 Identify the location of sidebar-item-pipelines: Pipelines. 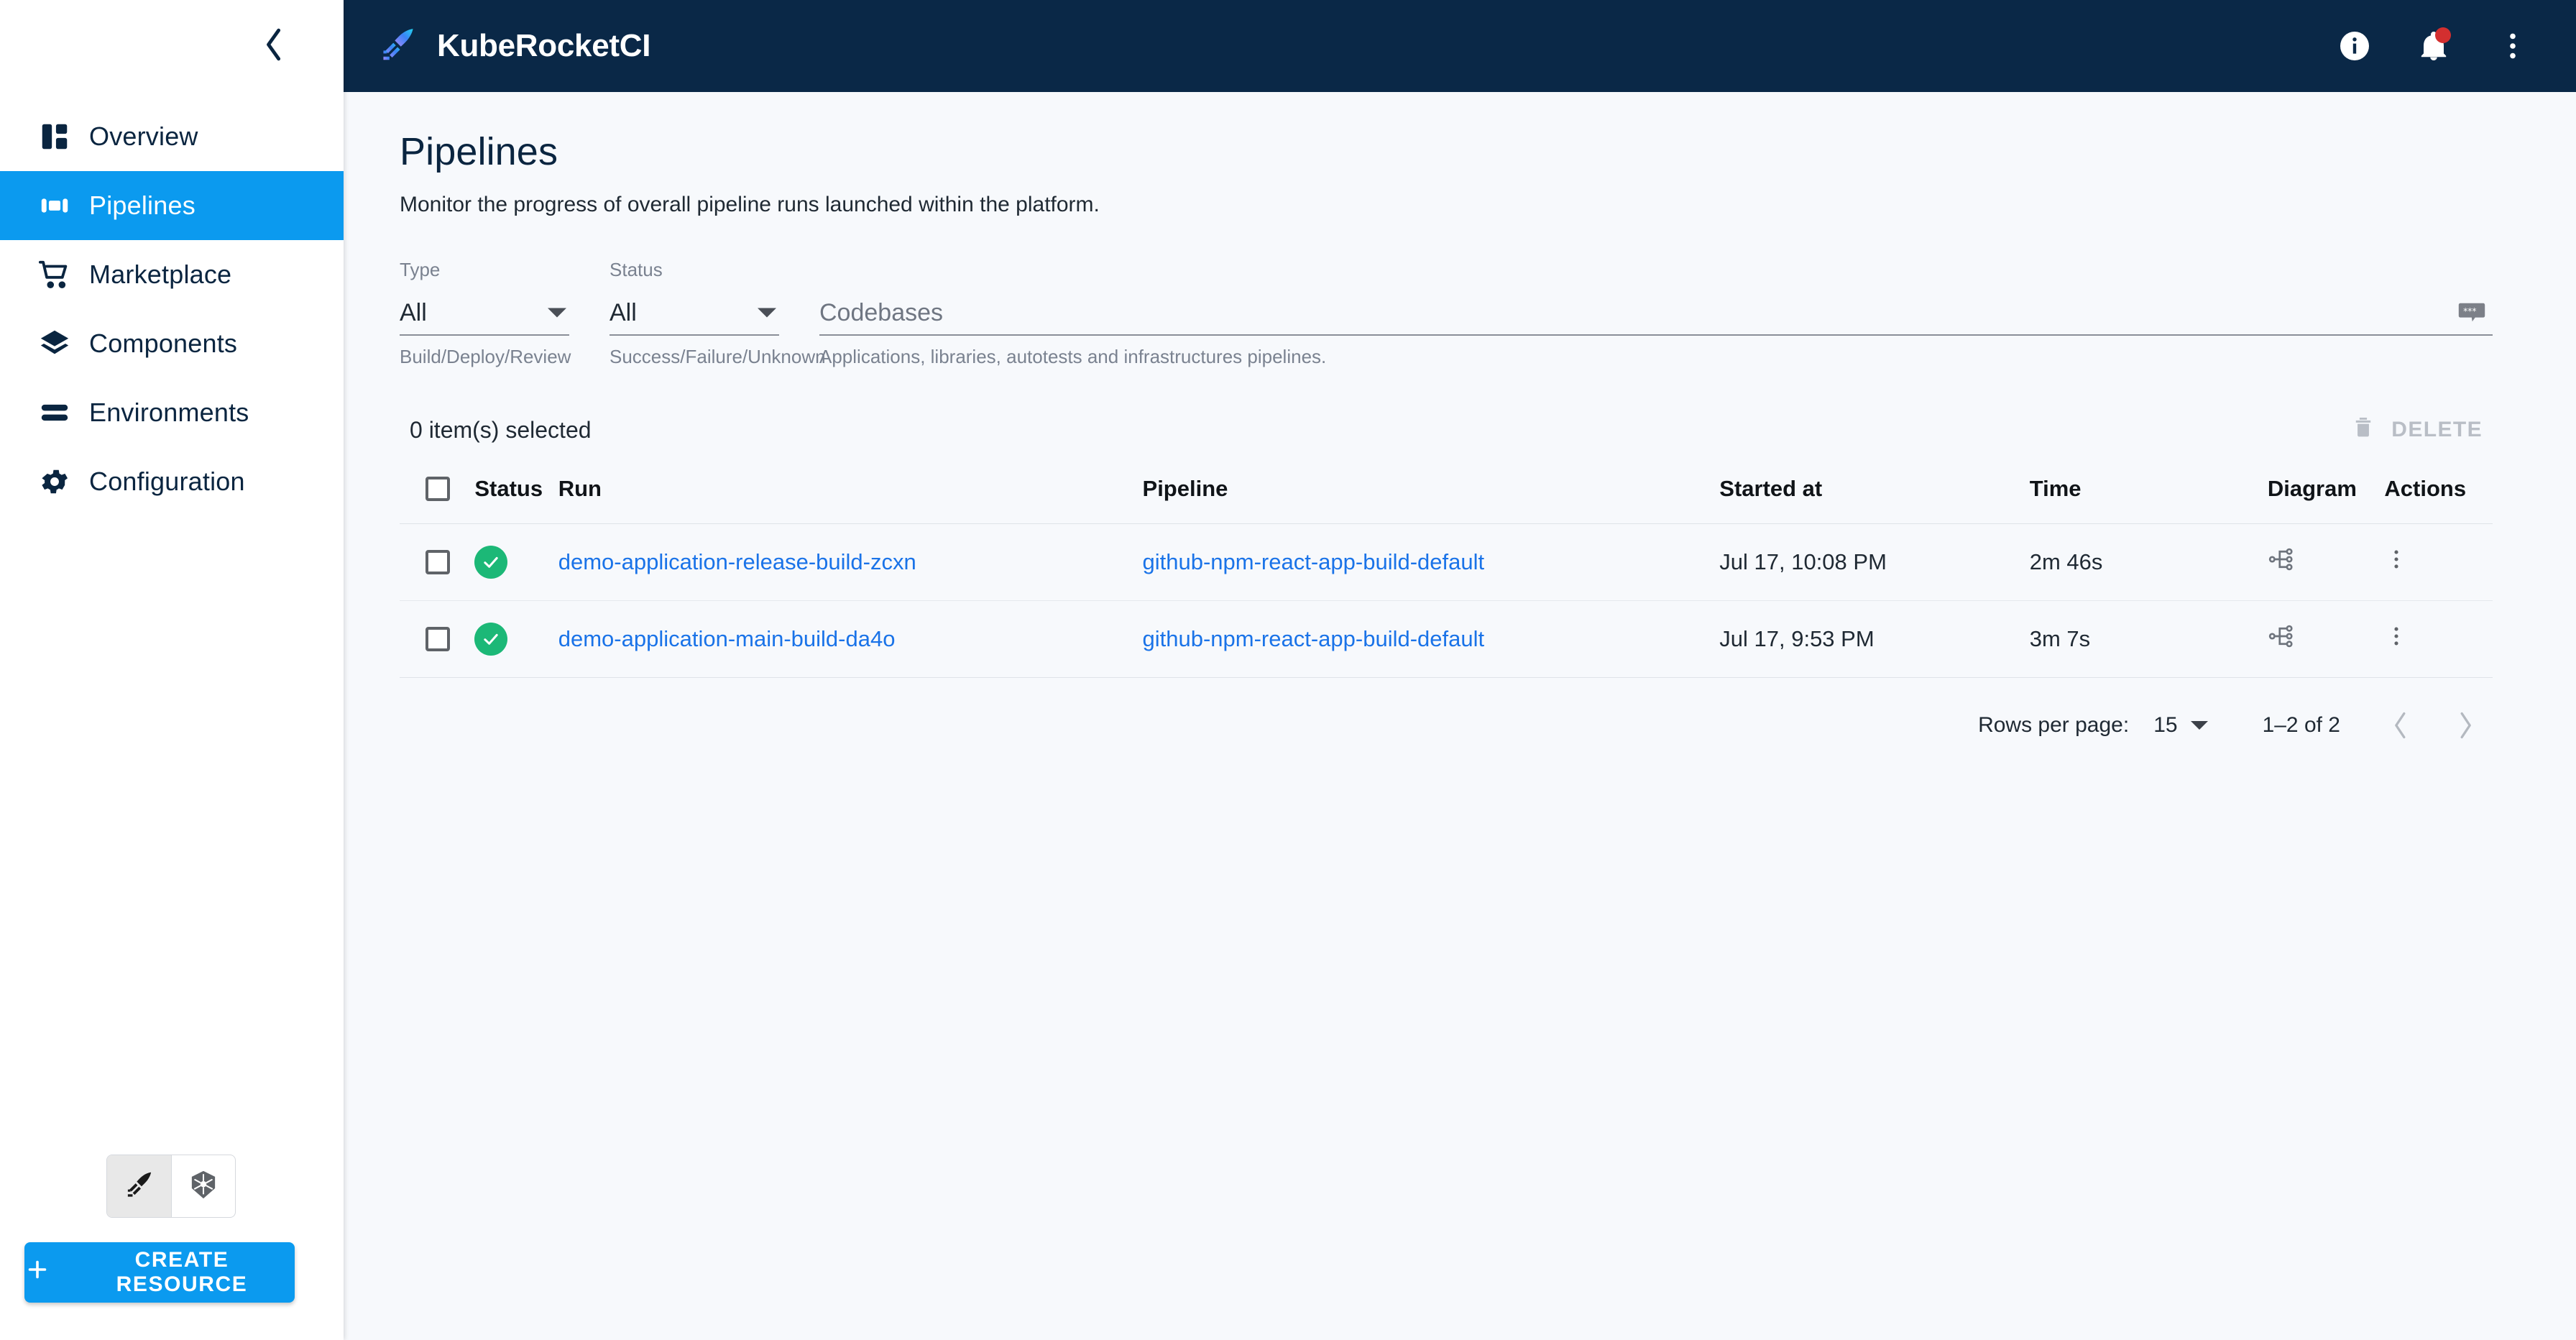
(172, 205).